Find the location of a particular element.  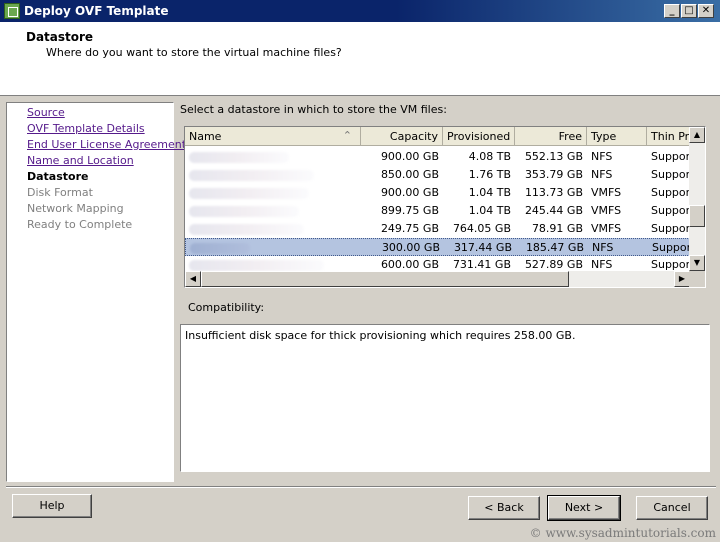

scroll-left-arrow-icon: ◀ is located at coordinates (193, 279).